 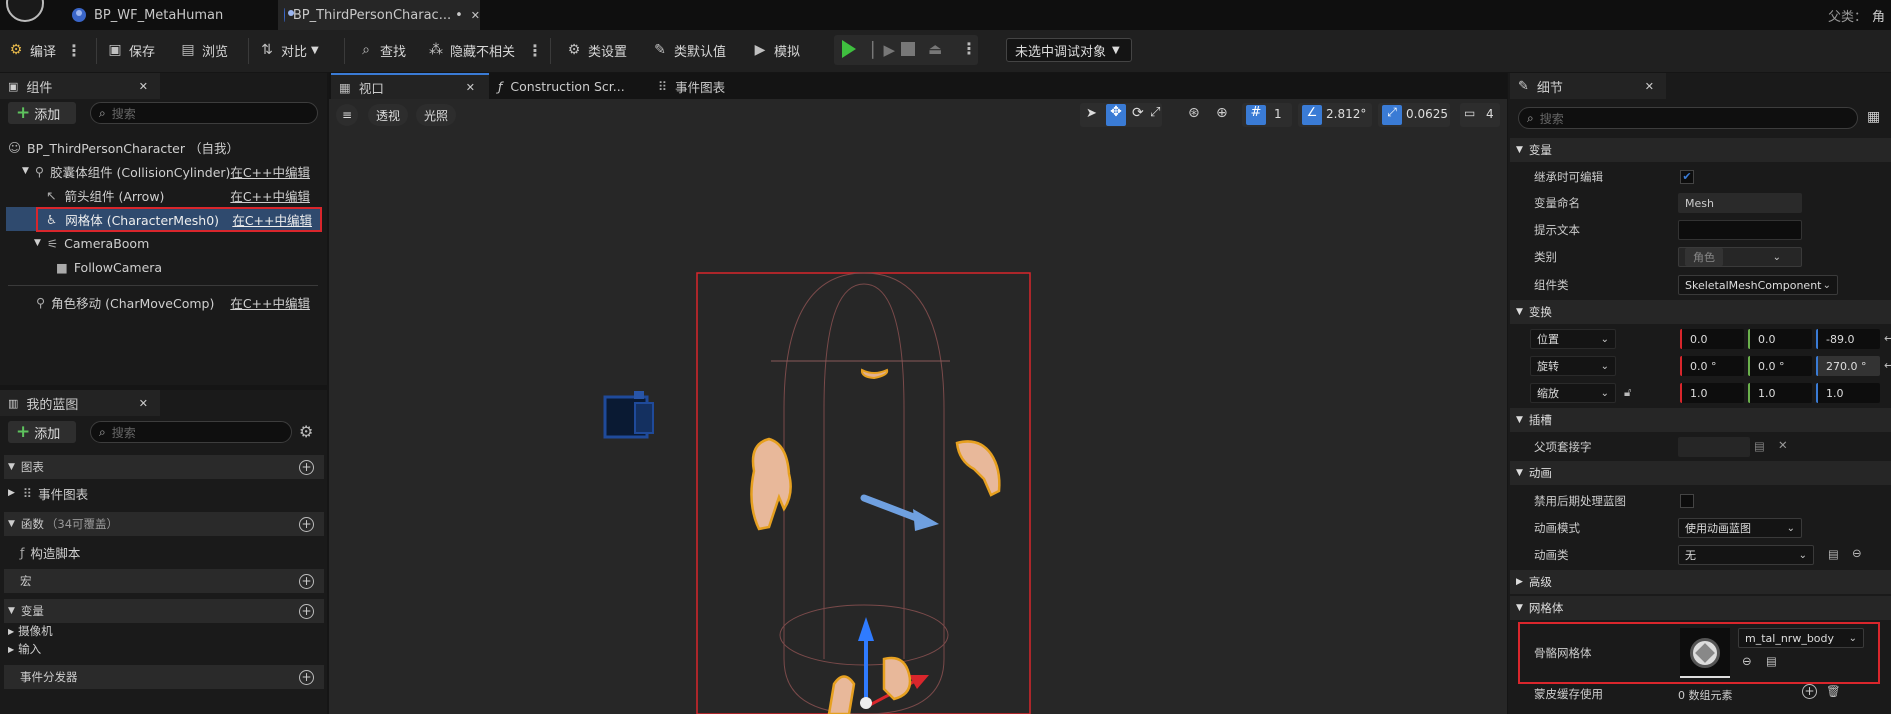 I want to click on scale-y-field: 1.0, so click(x=1780, y=393).